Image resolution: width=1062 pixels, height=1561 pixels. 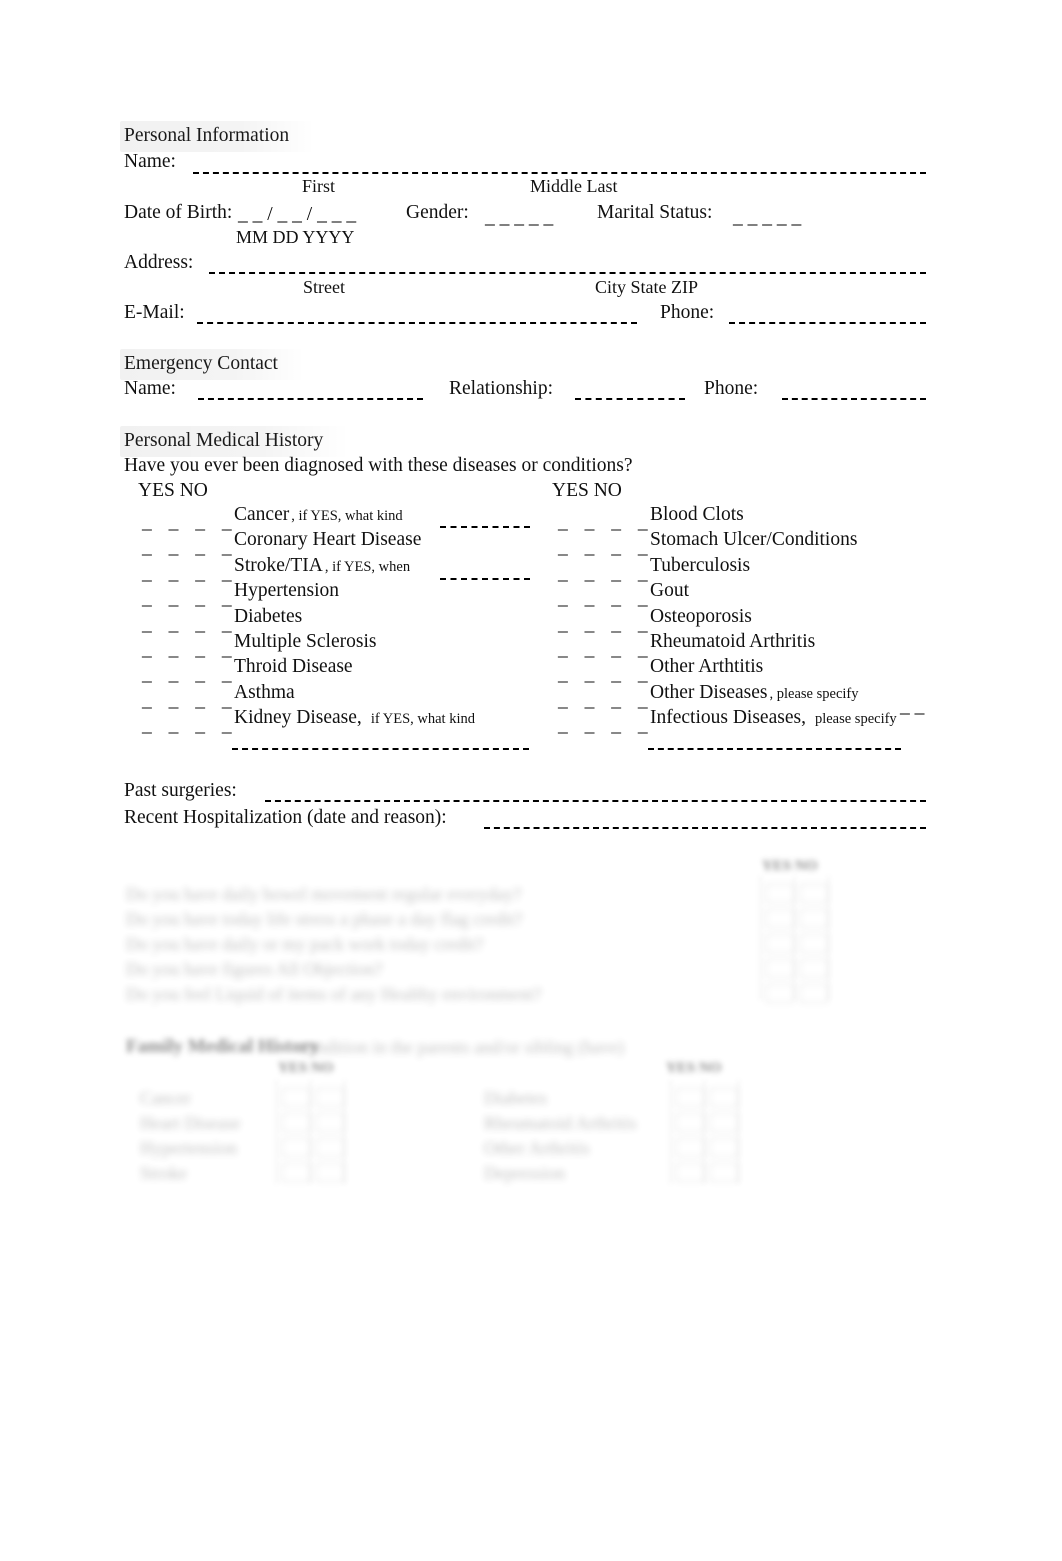 I want to click on condition-checkbox-right-0: _ _ _ _, so click(x=606, y=523).